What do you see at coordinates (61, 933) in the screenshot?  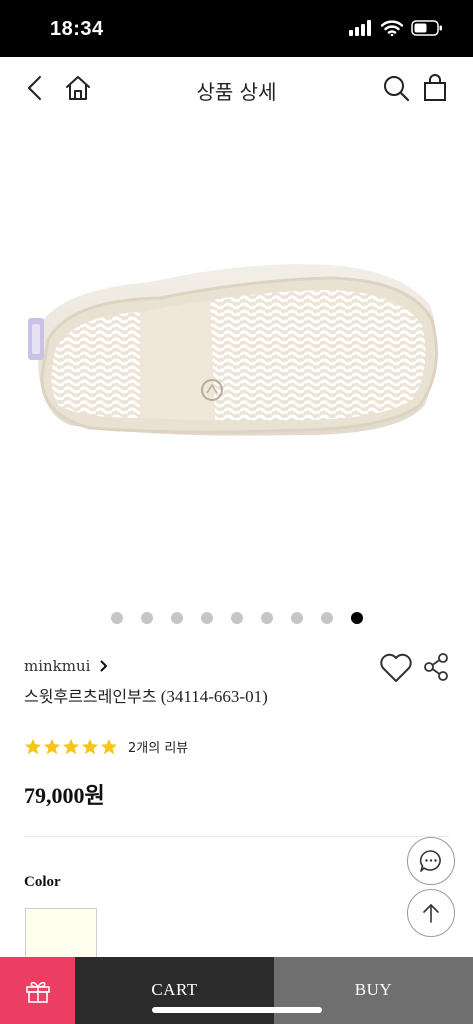 I see `color-swatch` at bounding box center [61, 933].